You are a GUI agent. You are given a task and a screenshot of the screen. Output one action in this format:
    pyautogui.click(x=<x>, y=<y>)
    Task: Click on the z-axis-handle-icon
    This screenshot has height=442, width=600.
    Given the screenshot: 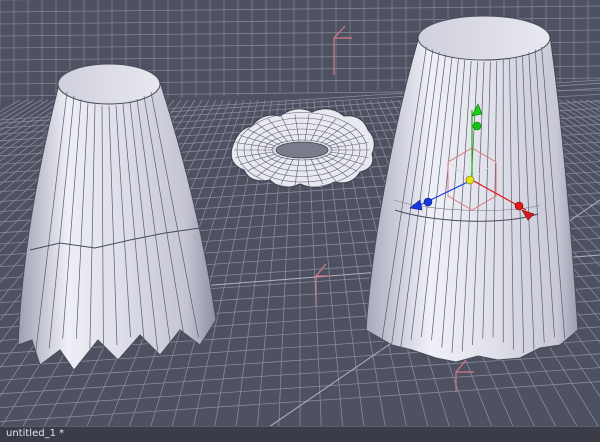 What is the action you would take?
    pyautogui.click(x=428, y=202)
    